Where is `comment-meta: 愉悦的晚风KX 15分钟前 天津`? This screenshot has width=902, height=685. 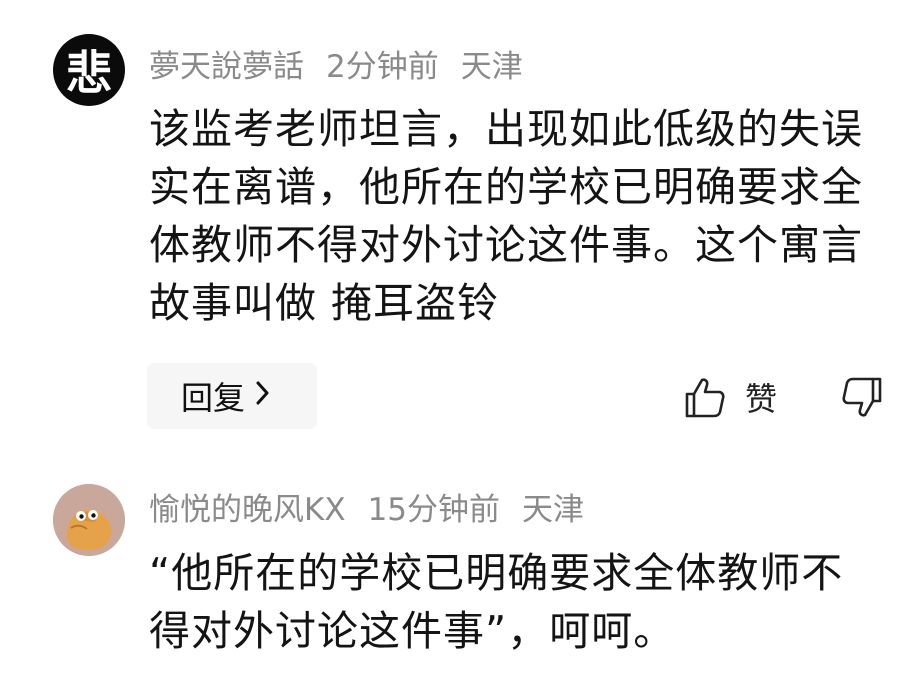 comment-meta: 愉悦的晚风KX 15分钟前 天津 is located at coordinates (377, 510).